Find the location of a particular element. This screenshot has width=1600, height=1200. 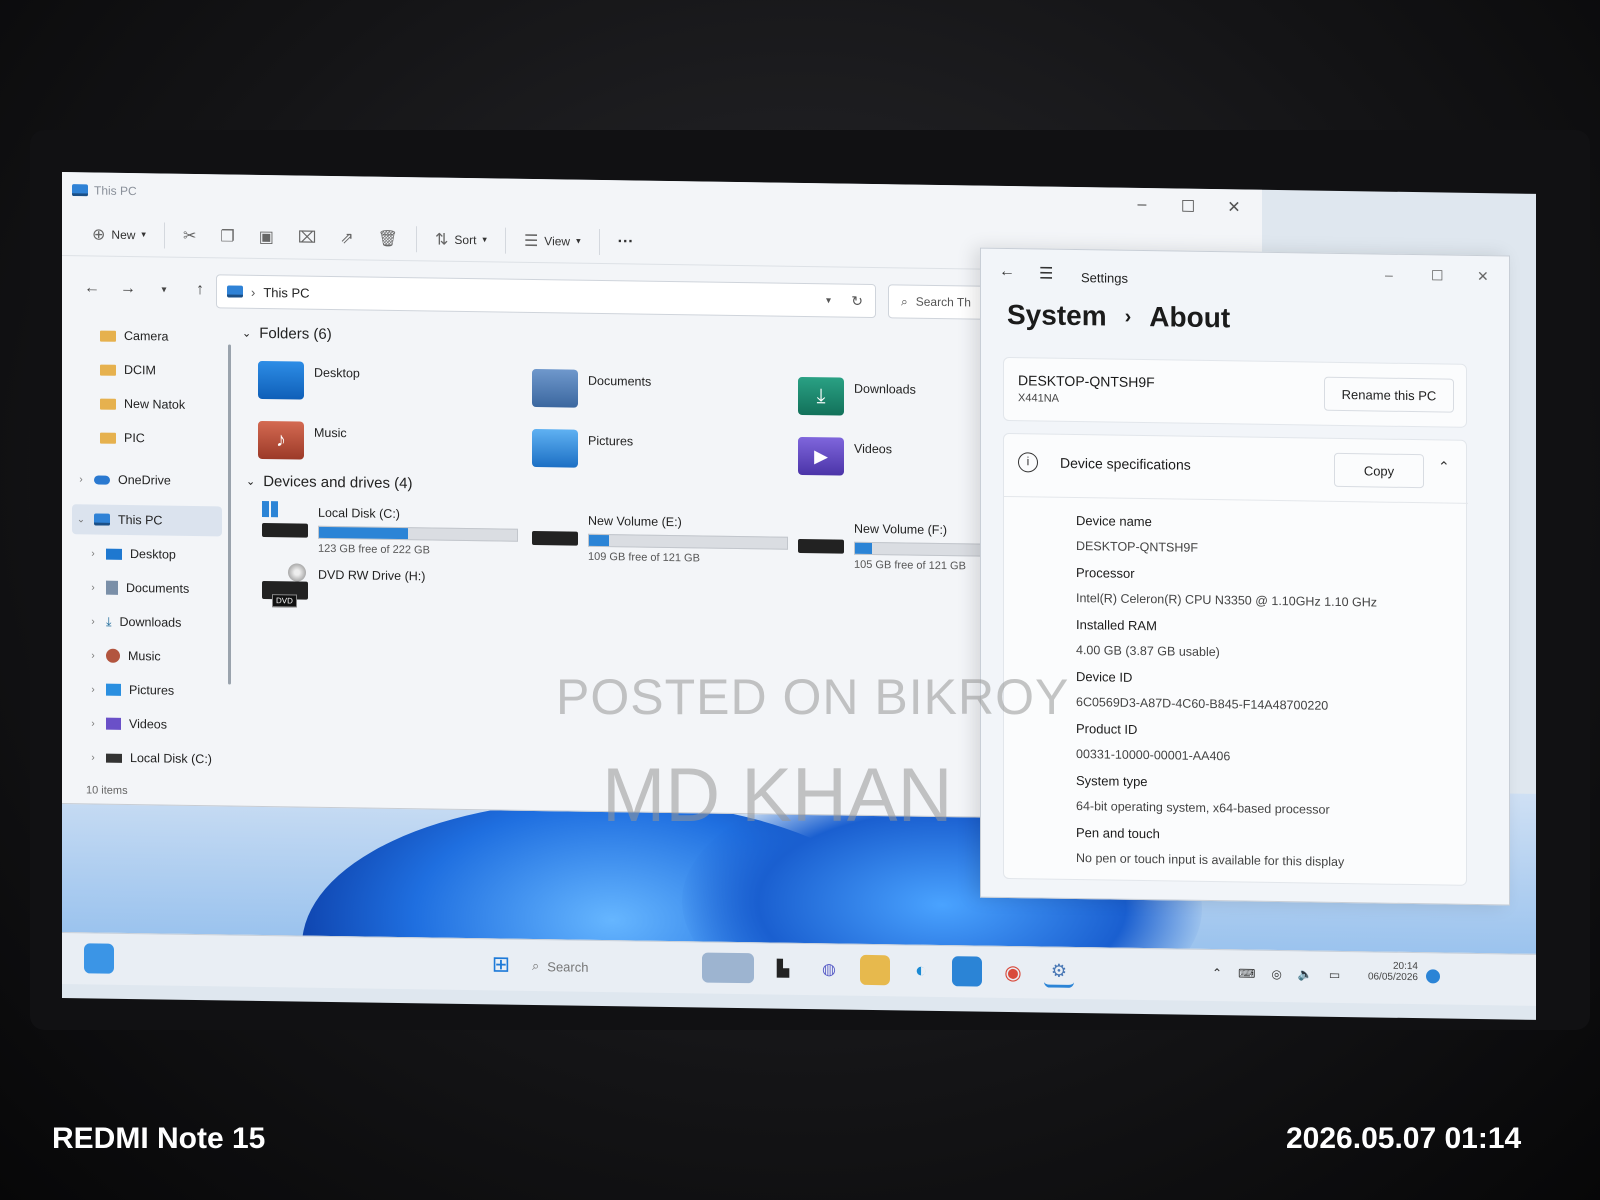

view-label: View is located at coordinates (557, 241).